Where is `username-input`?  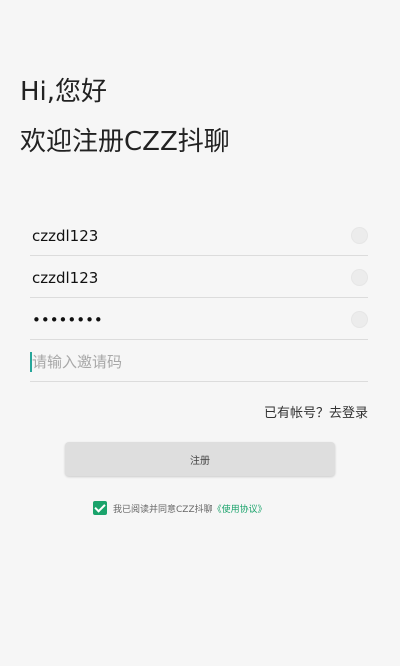
username-input is located at coordinates (186, 236).